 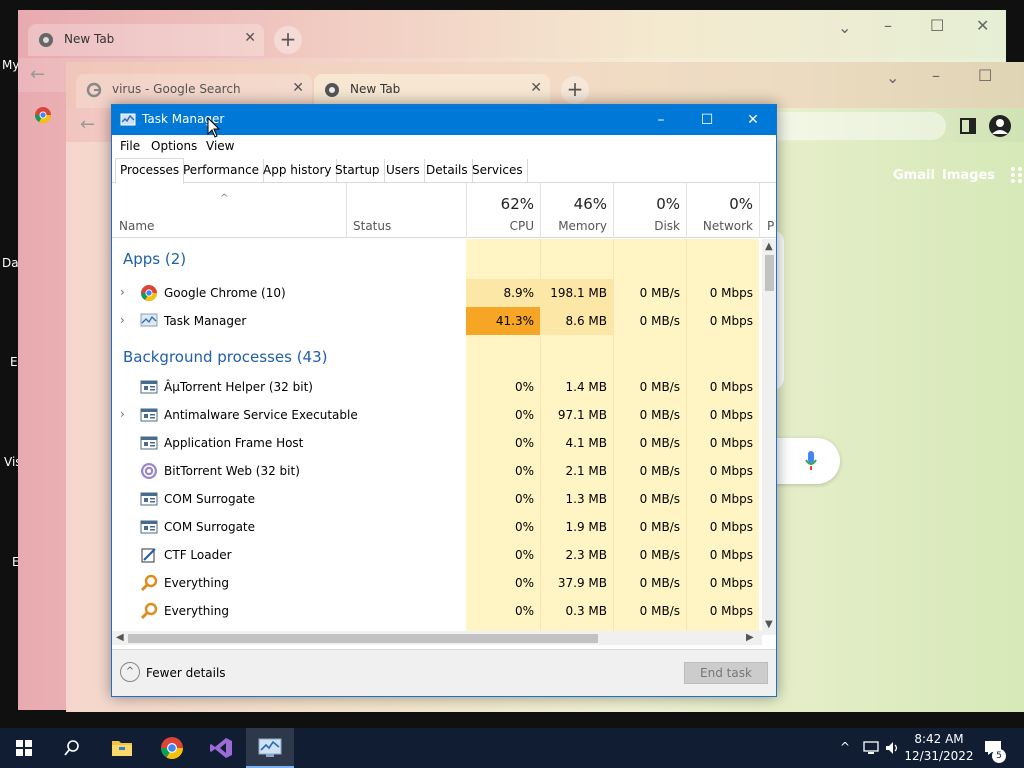 I want to click on process-row: Everything 0% 37.9 MB 0 MB/s 0 Mbps, so click(x=438, y=583).